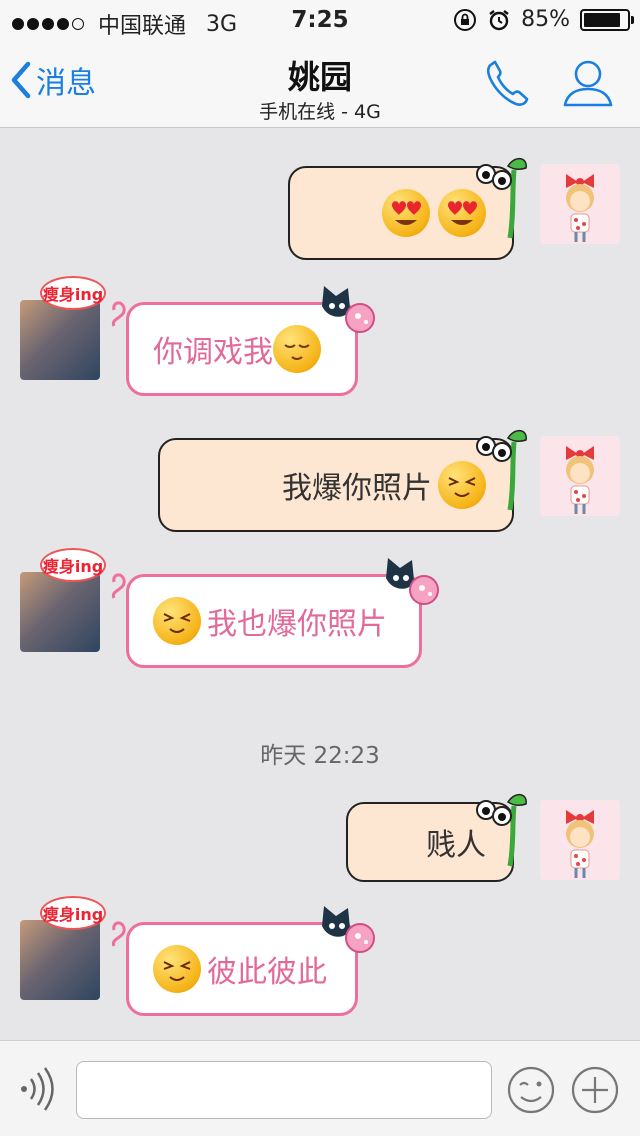 Image resolution: width=640 pixels, height=1136 pixels. I want to click on status-bar: 中国联通 3G 7:25 85%, so click(320, 20).